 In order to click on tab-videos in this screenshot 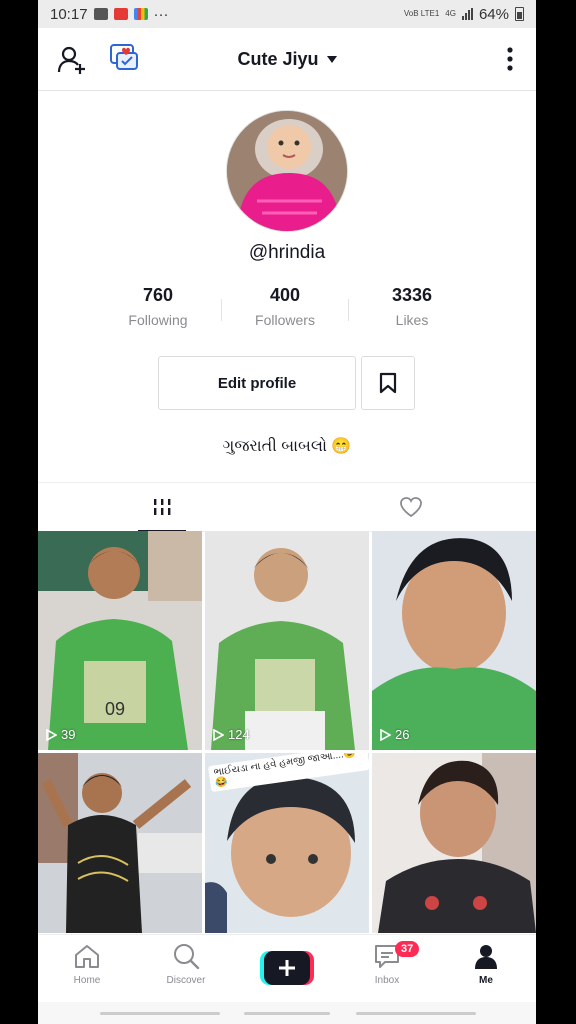, I will do `click(162, 507)`.